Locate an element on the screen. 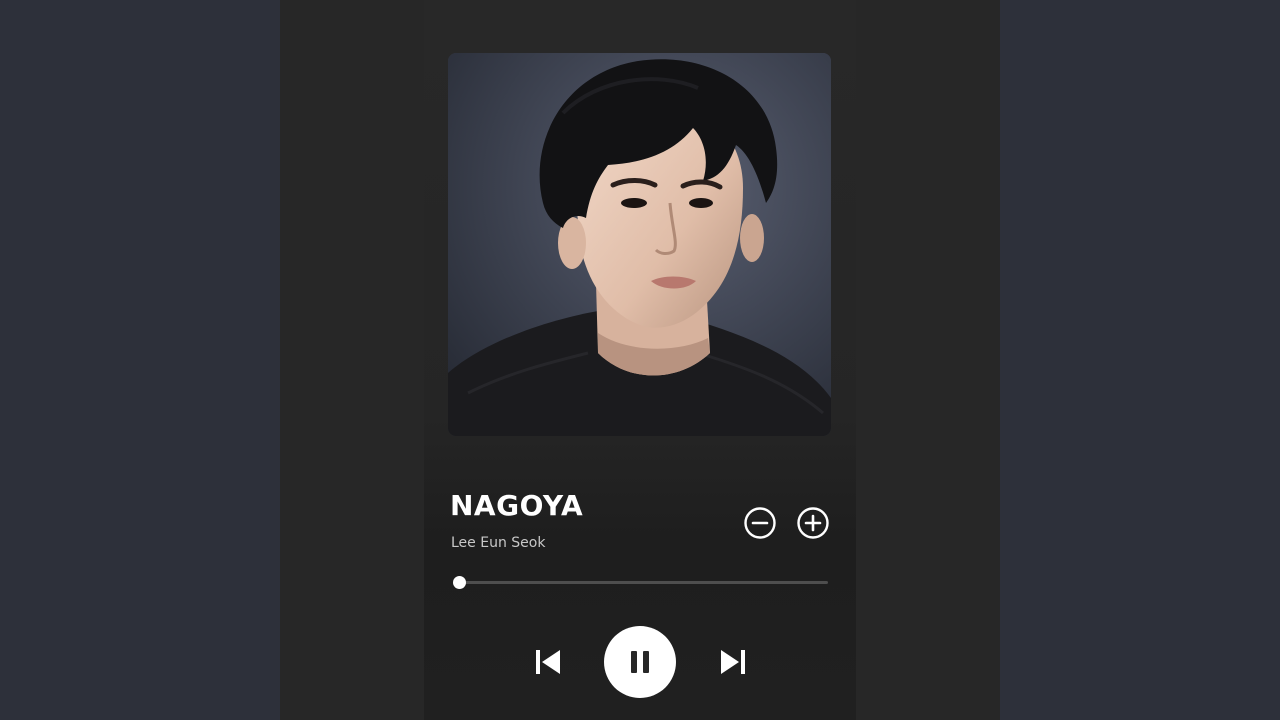  skip-previous-icon is located at coordinates (548, 662).